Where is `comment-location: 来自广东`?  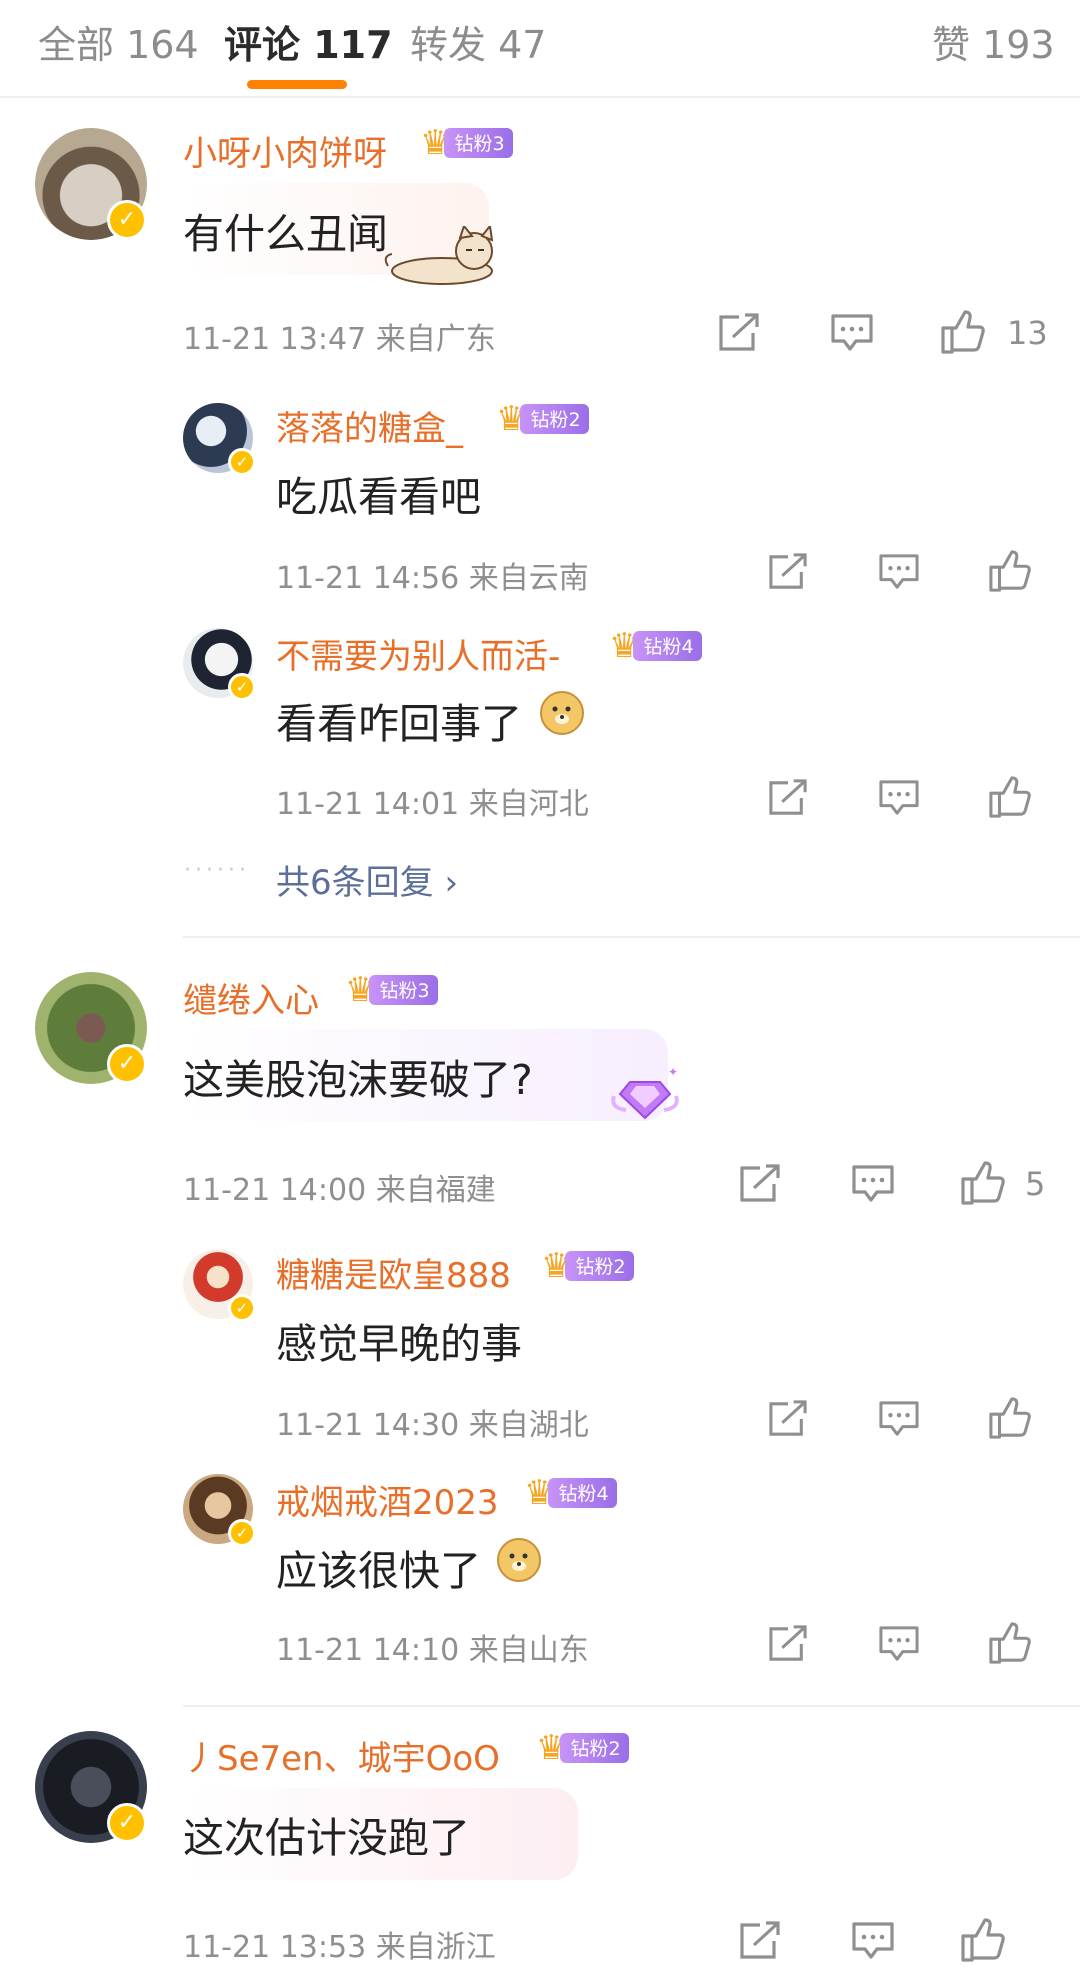 comment-location: 来自广东 is located at coordinates (435, 339).